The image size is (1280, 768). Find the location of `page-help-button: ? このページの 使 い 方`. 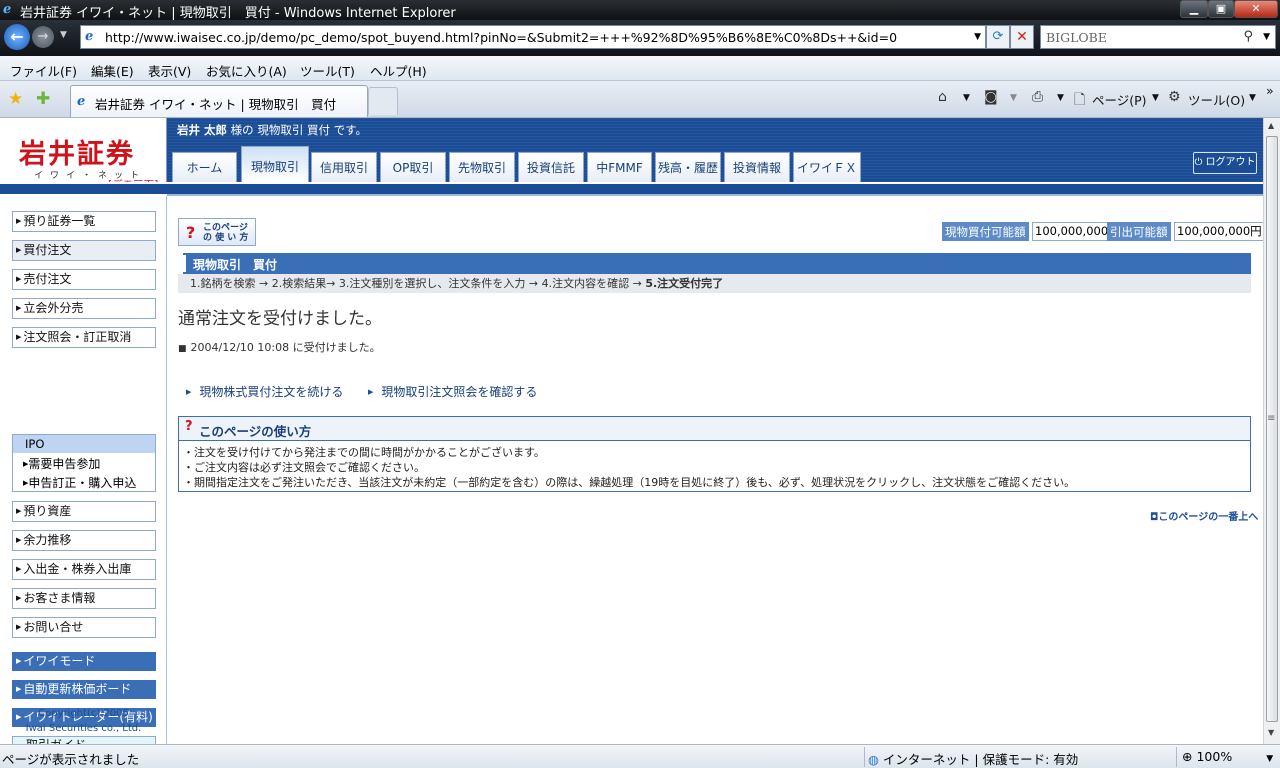

page-help-button: ? このページの 使 い 方 is located at coordinates (217, 232).